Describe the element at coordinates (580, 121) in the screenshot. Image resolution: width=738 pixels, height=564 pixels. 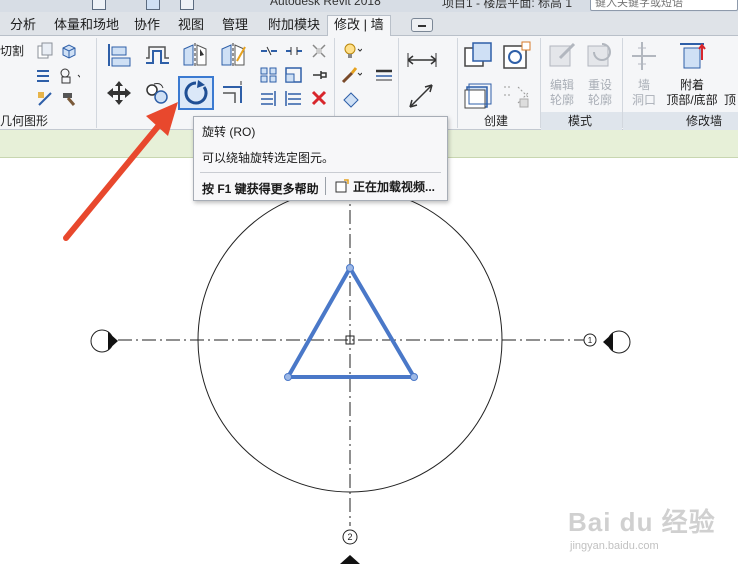
I see `panel-label-mode: 模式` at that location.